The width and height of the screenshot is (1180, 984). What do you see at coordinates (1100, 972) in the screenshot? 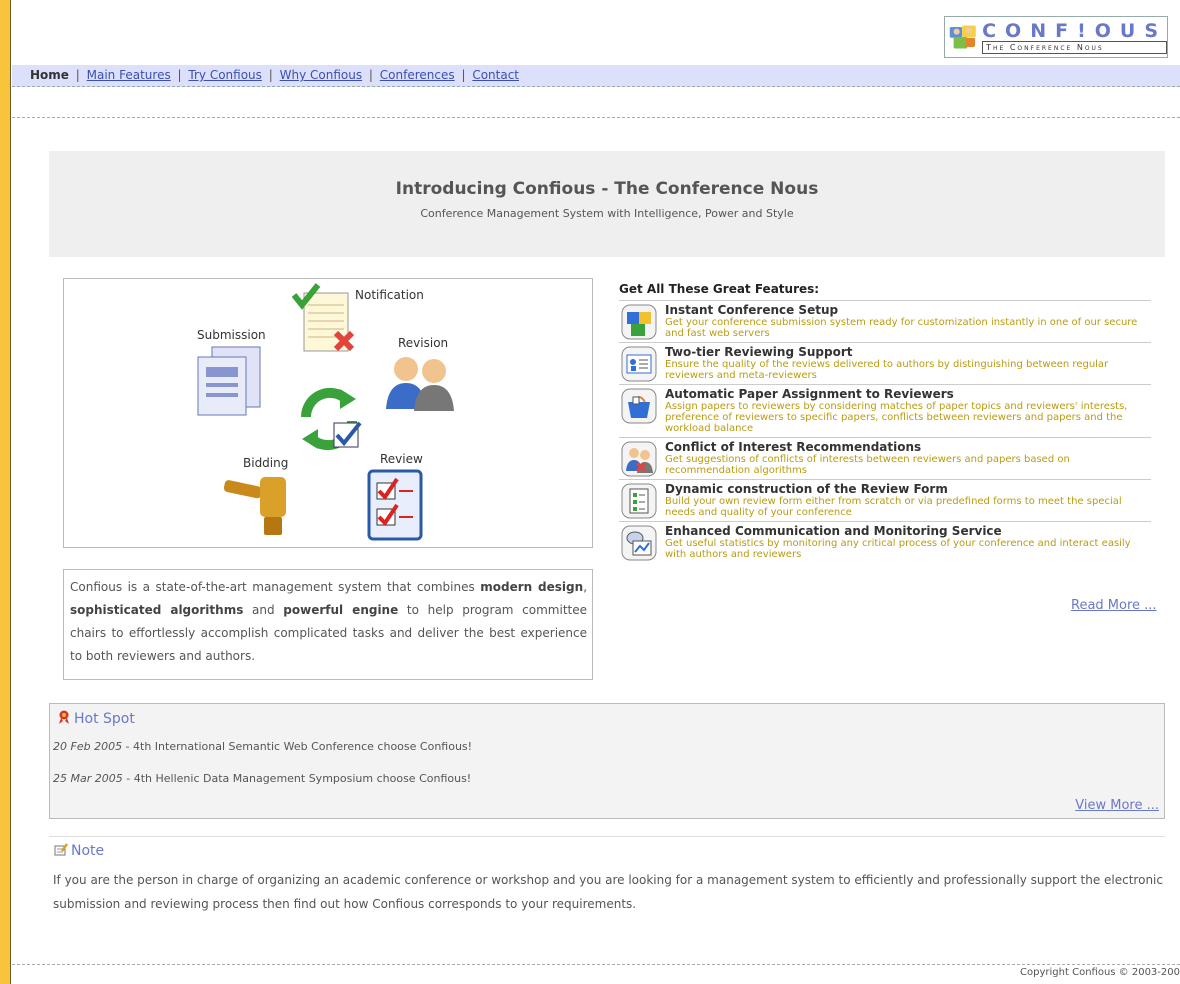
I see `copyright-text: Copyright Confious © 2003-200` at bounding box center [1100, 972].